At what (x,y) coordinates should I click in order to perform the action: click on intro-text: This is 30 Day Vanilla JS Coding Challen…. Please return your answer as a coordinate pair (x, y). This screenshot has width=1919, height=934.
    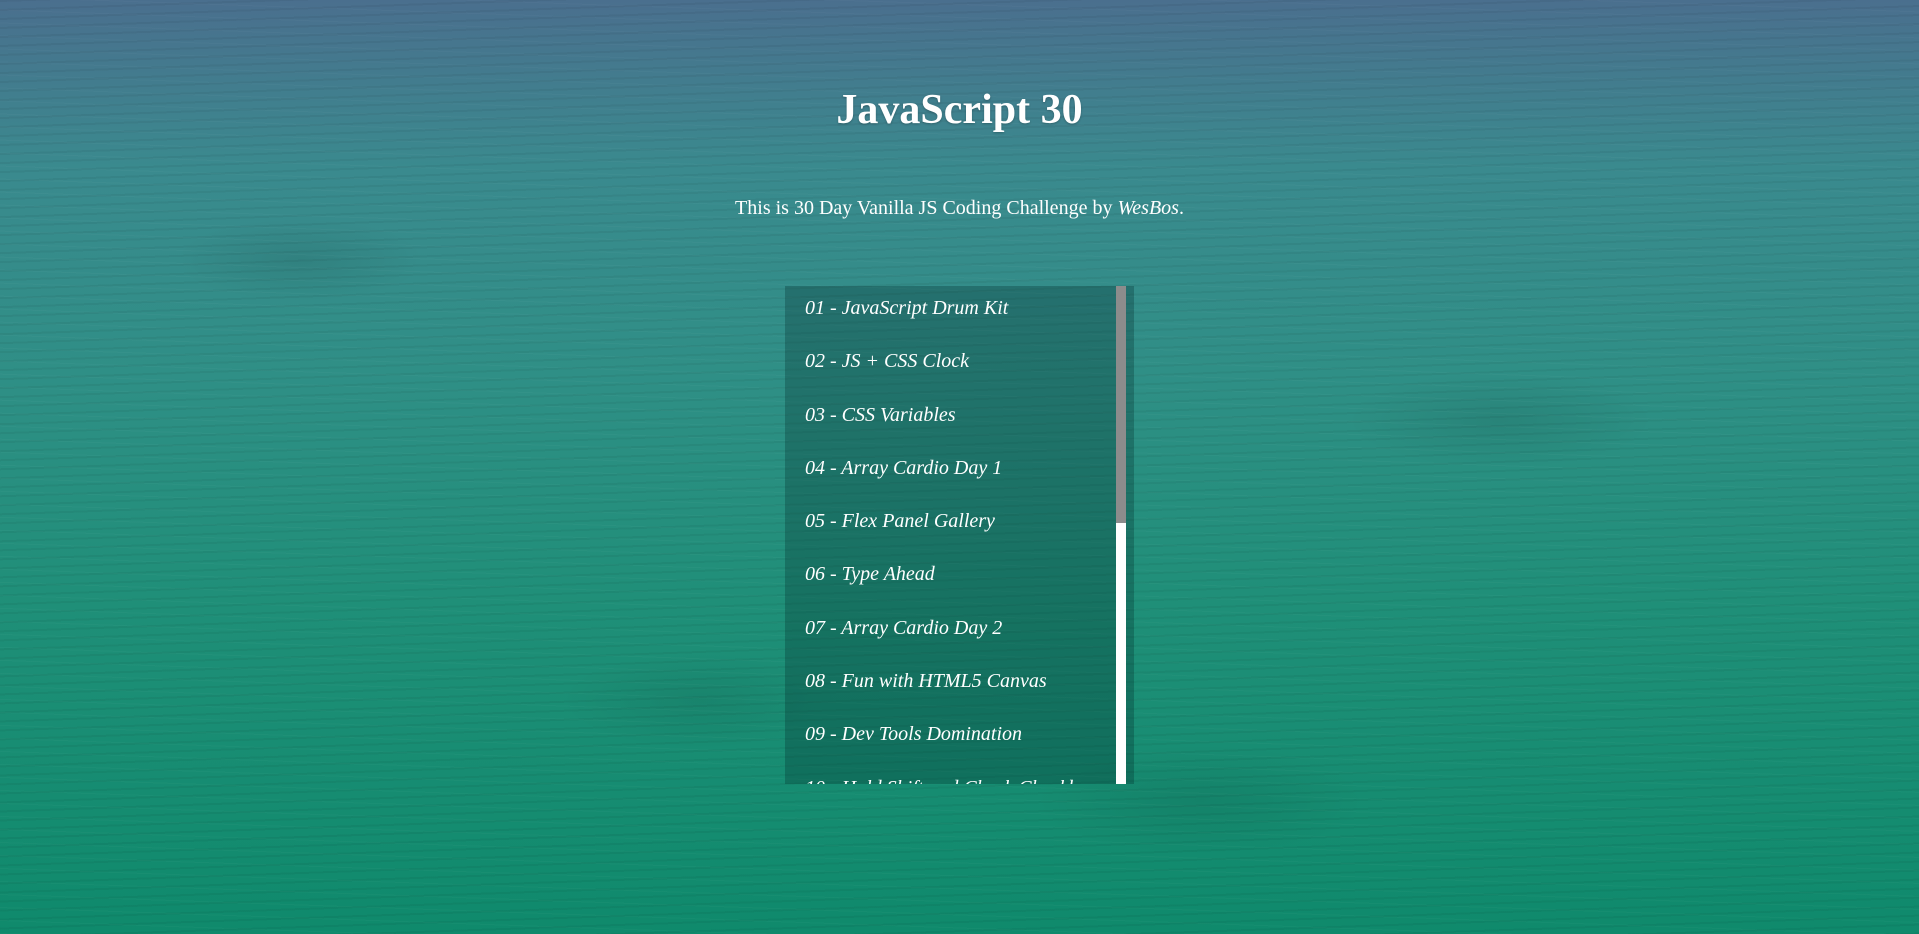
    Looking at the image, I should click on (959, 208).